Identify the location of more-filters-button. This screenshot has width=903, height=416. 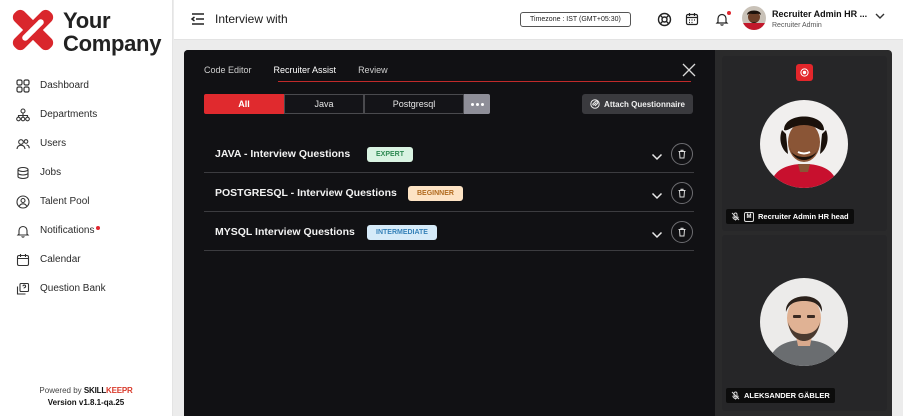
(477, 104).